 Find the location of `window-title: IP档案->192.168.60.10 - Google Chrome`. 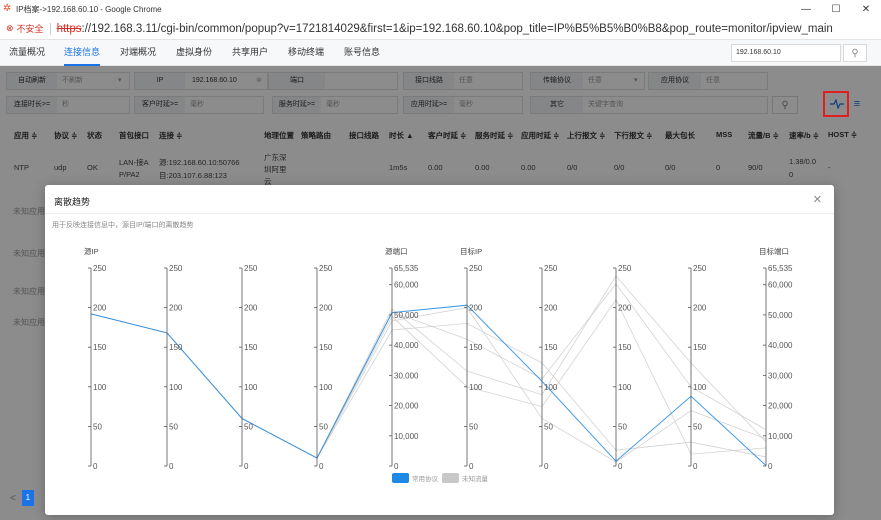

window-title: IP档案->192.168.60.10 - Google Chrome is located at coordinates (89, 9).